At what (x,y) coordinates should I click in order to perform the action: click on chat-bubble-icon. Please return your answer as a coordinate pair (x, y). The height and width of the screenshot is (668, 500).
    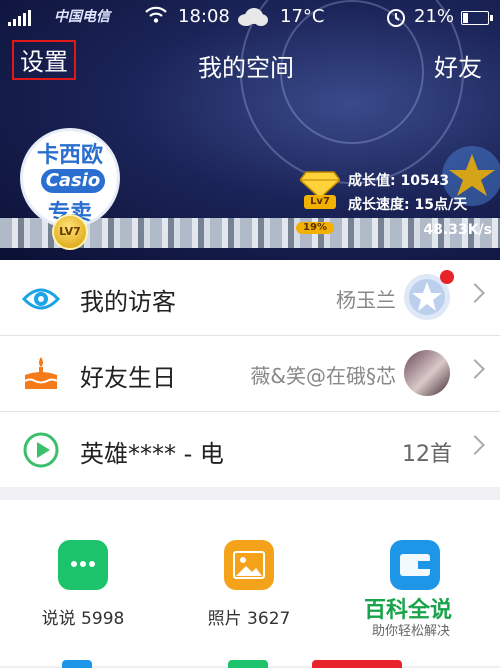
    Looking at the image, I should click on (83, 565).